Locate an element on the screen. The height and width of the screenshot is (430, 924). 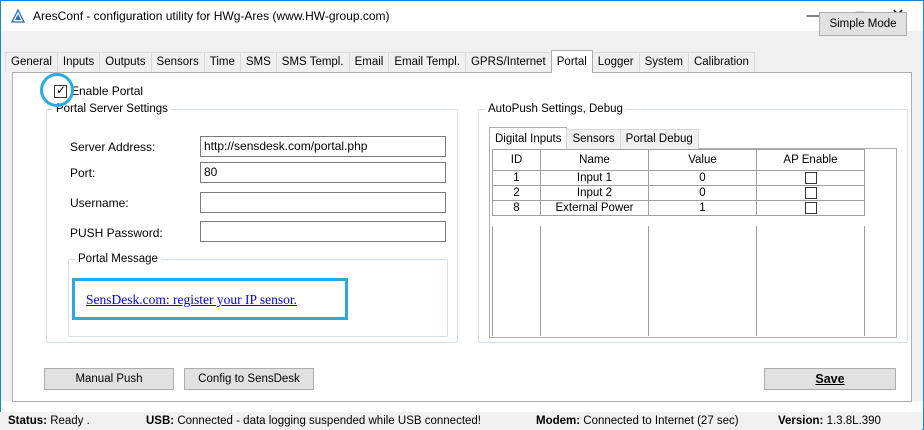
status-value: Ready . is located at coordinates (70, 421).